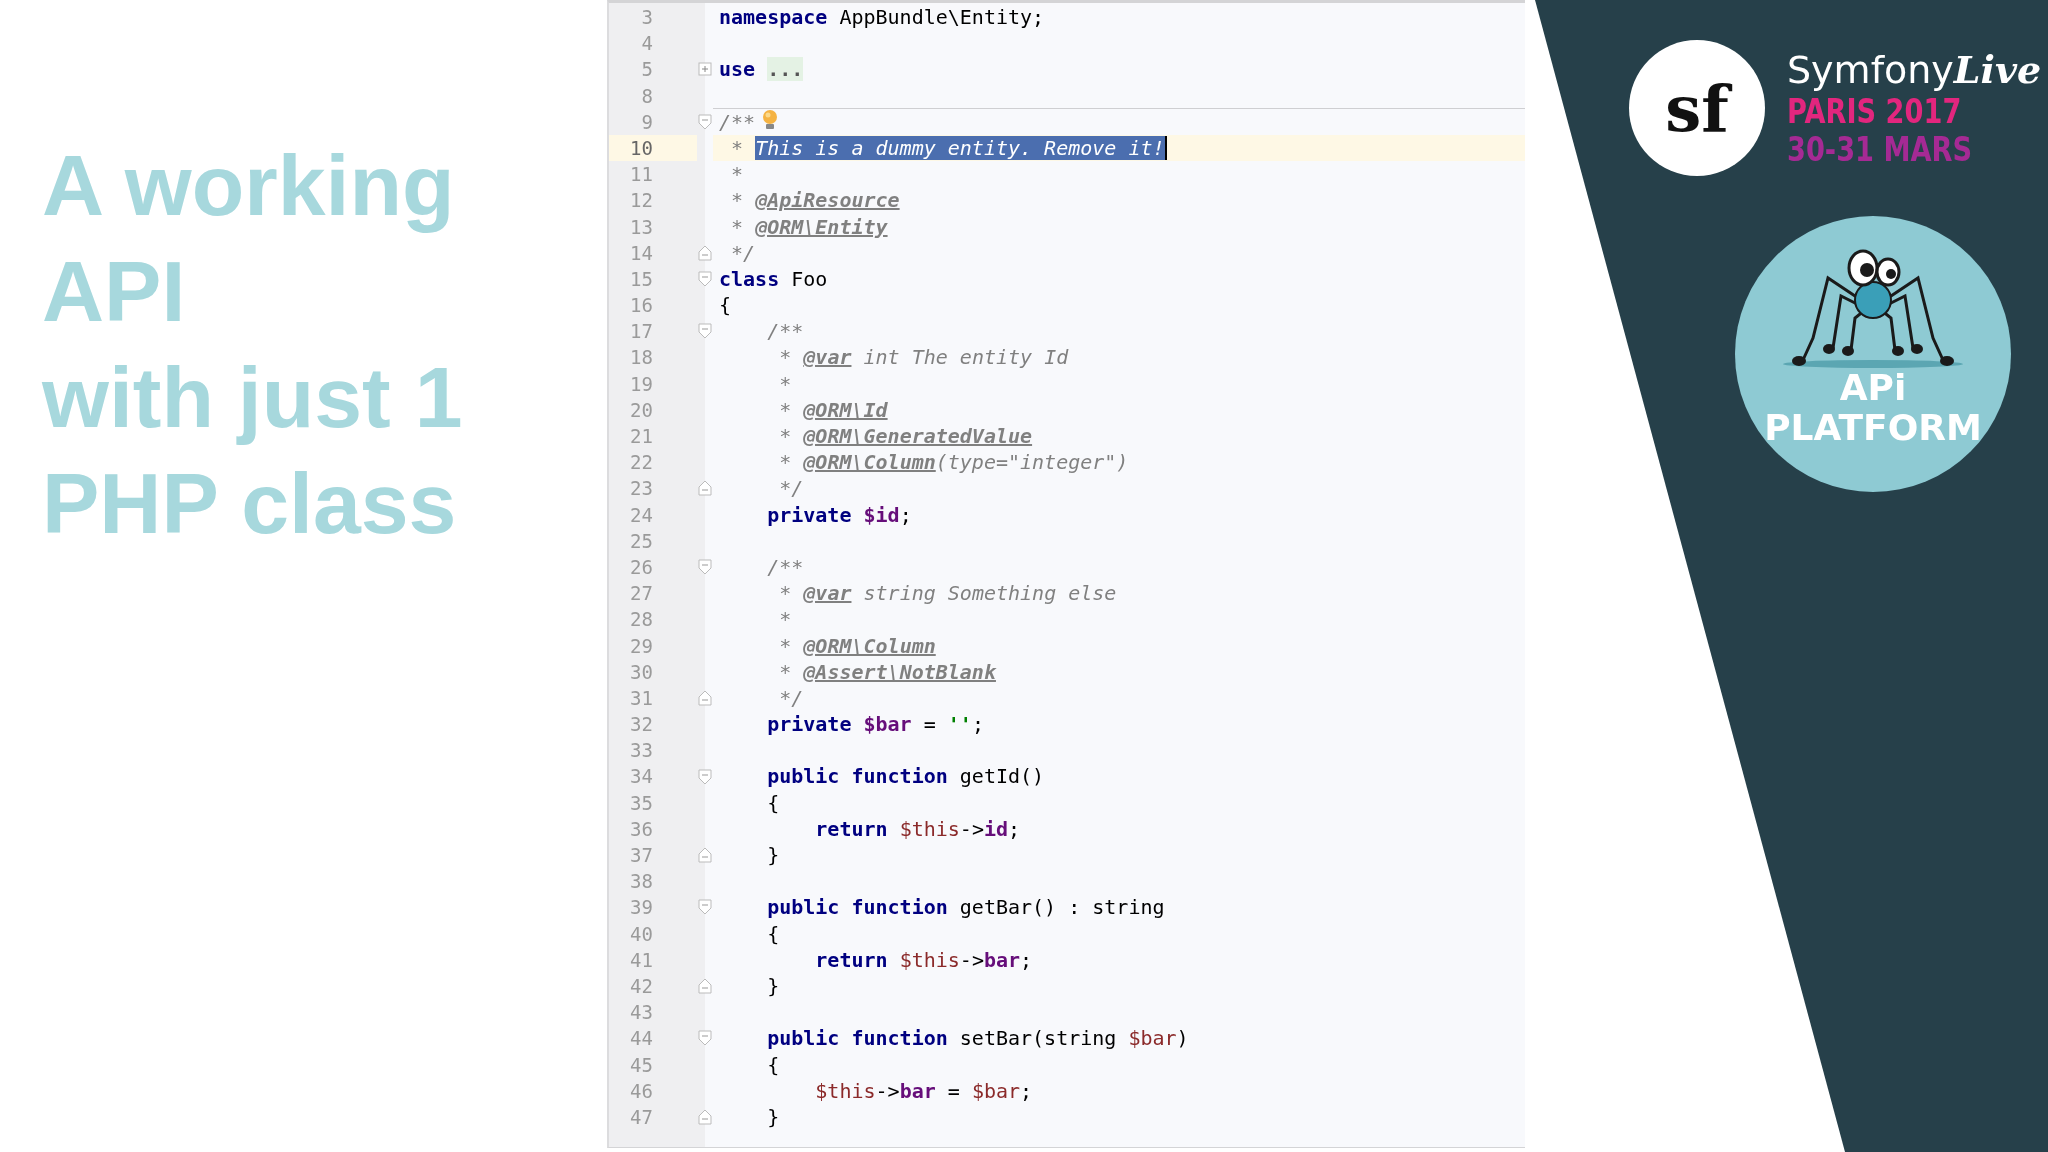  Describe the element at coordinates (815, 200) in the screenshot. I see `code-line: * @ApiResource` at that location.